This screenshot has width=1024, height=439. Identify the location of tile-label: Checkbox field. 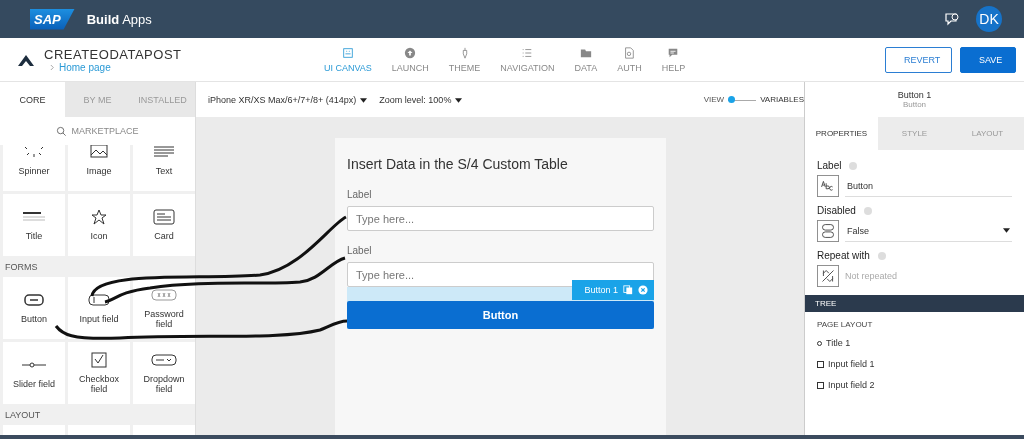
(99, 384).